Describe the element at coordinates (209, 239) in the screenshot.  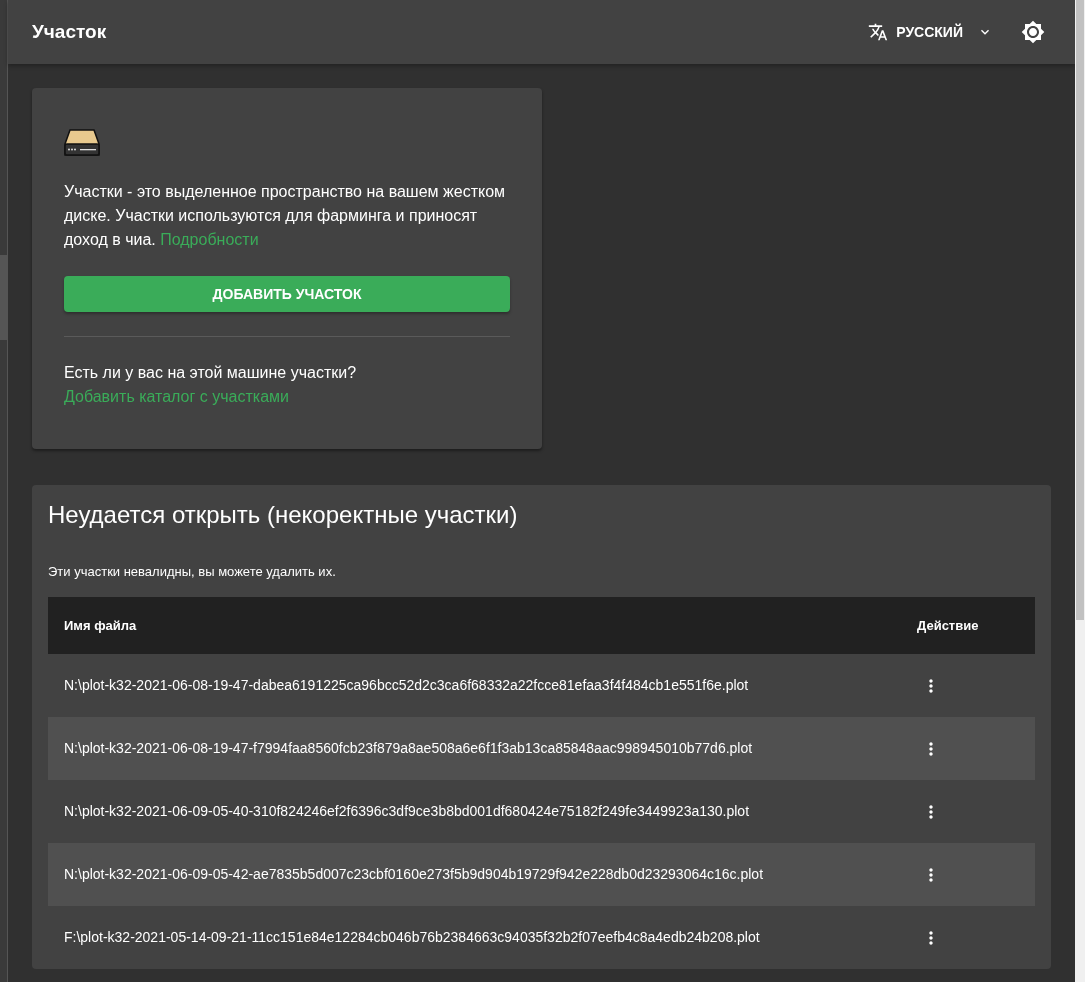
I see `learn-more-link: Подробности` at that location.